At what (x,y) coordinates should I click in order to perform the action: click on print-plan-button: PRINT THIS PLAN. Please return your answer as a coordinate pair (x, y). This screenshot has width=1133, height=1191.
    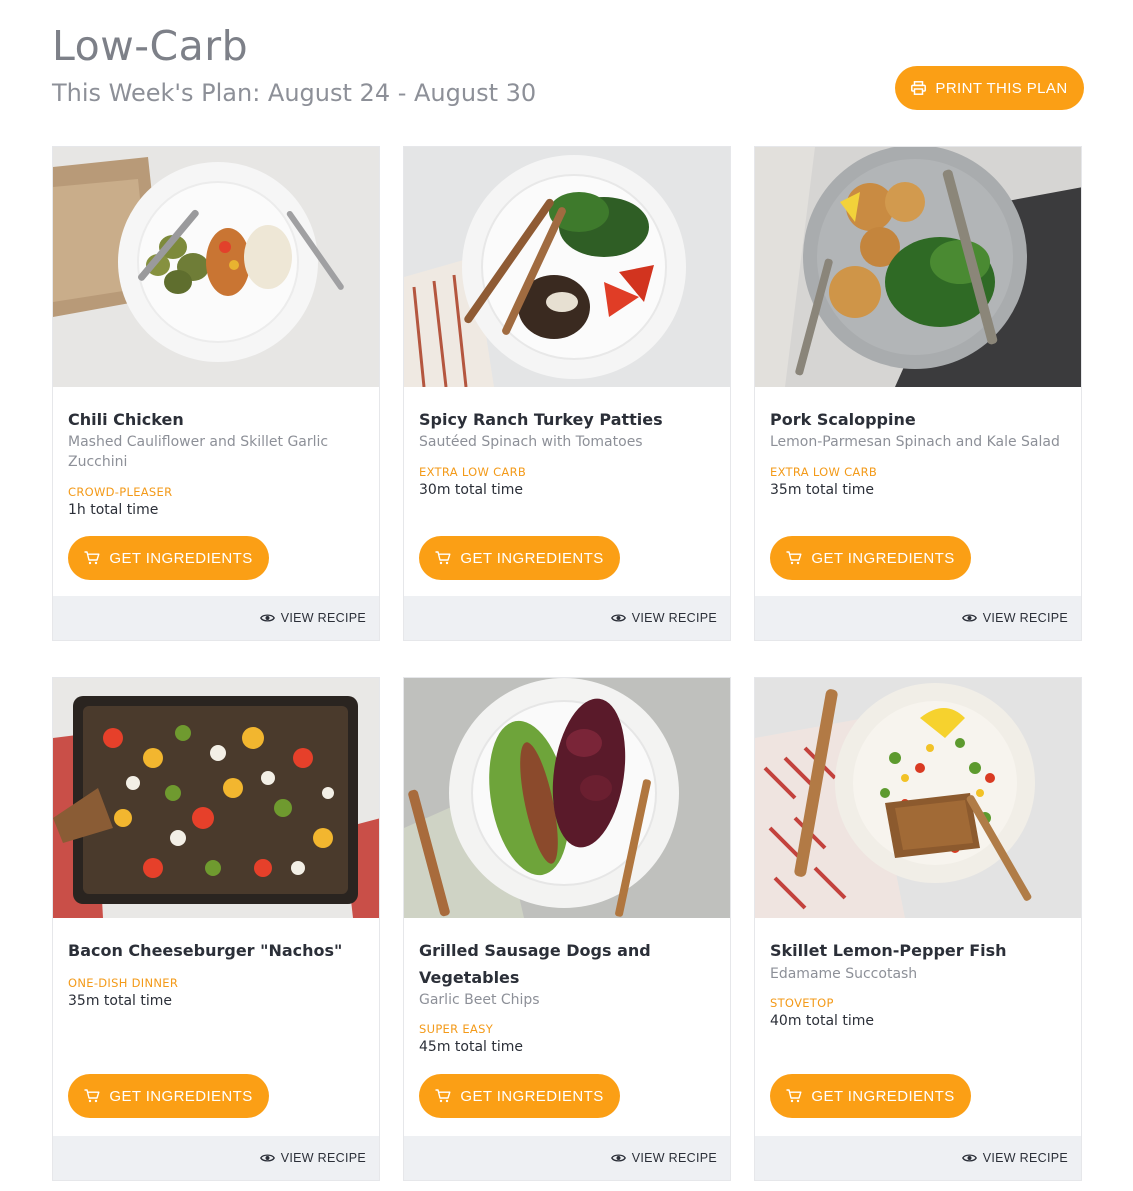
    Looking at the image, I should click on (989, 88).